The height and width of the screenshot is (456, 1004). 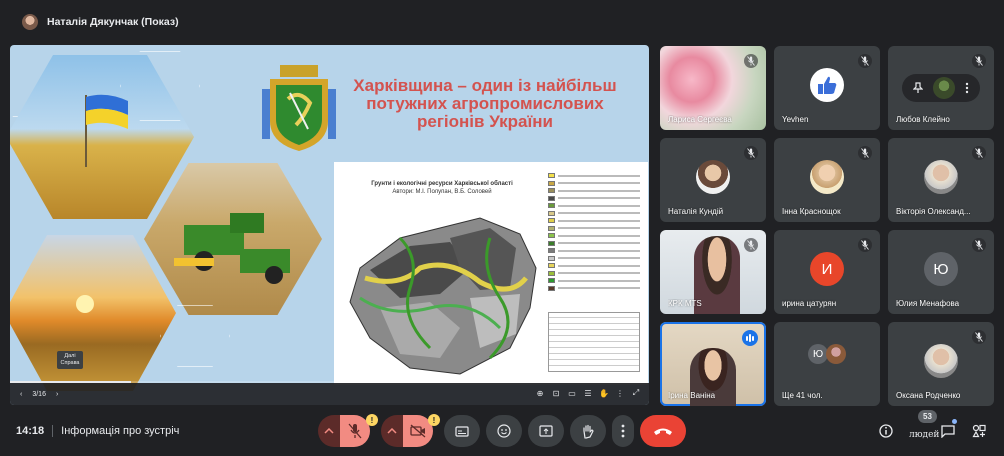 I want to click on notes-icon: ☰, so click(x=588, y=393).